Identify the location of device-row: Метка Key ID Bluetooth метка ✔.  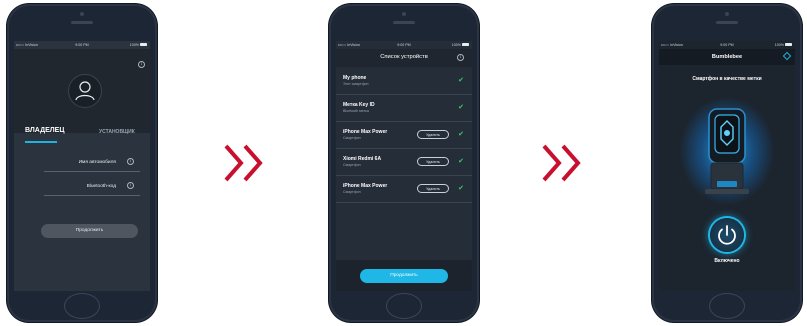
(404, 108).